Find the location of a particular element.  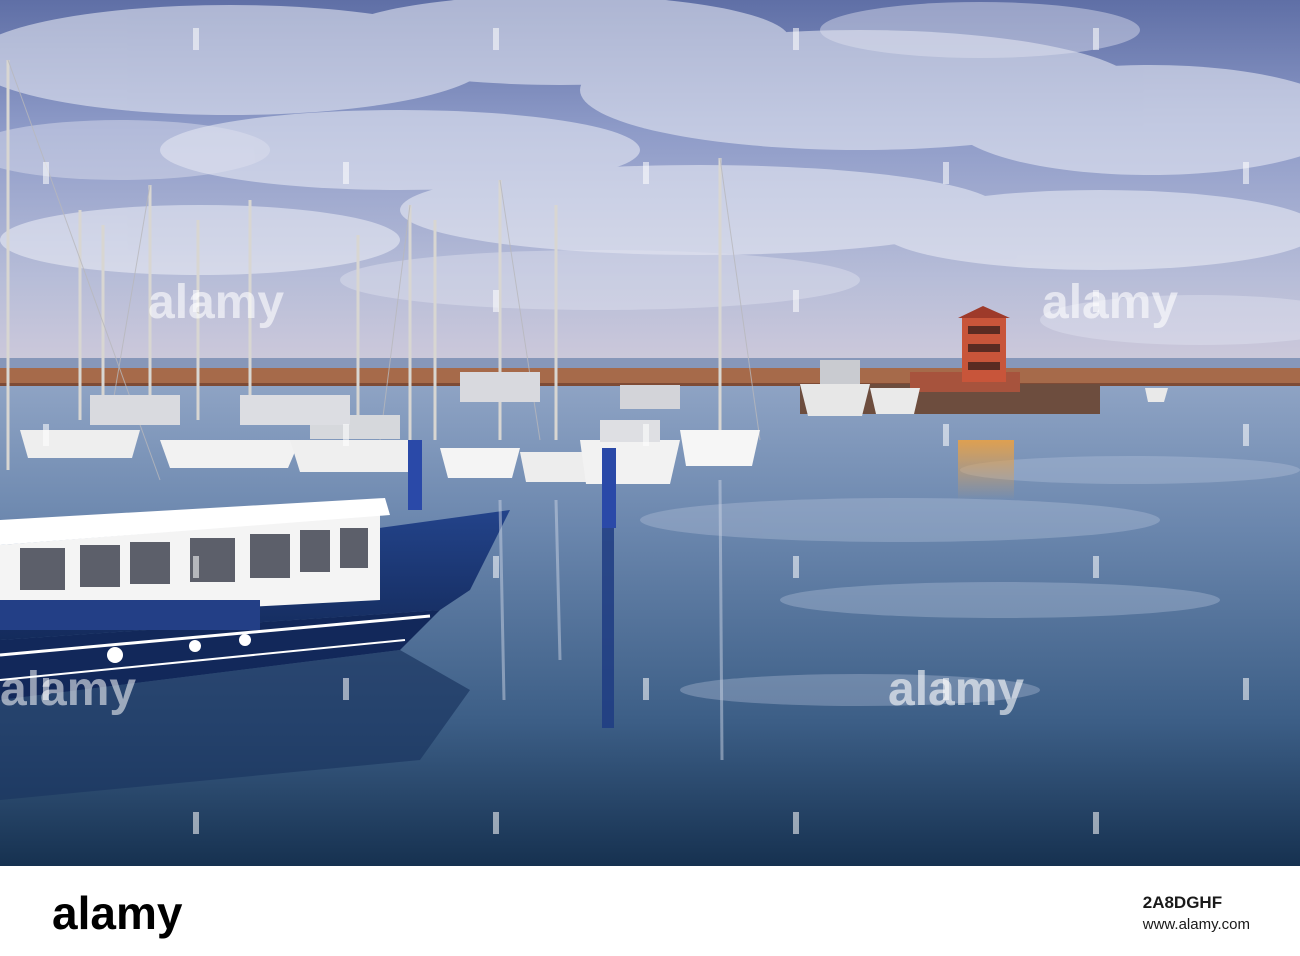

footer-bar: alamy 2A8DGHF www.alamy.com is located at coordinates (650, 911).